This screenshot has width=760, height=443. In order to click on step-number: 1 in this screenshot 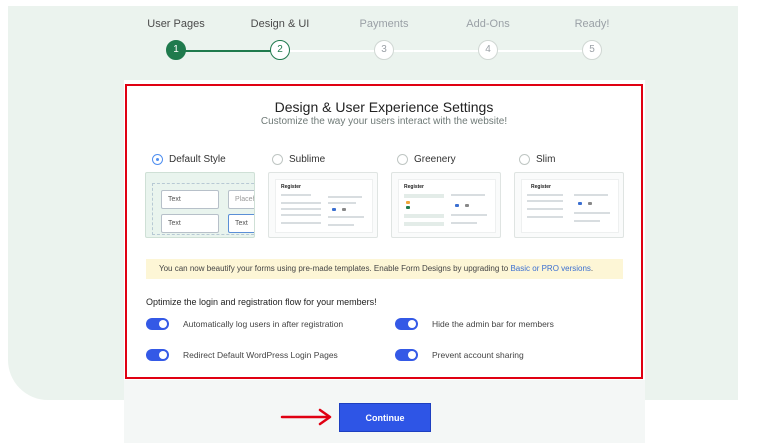, I will do `click(176, 50)`.